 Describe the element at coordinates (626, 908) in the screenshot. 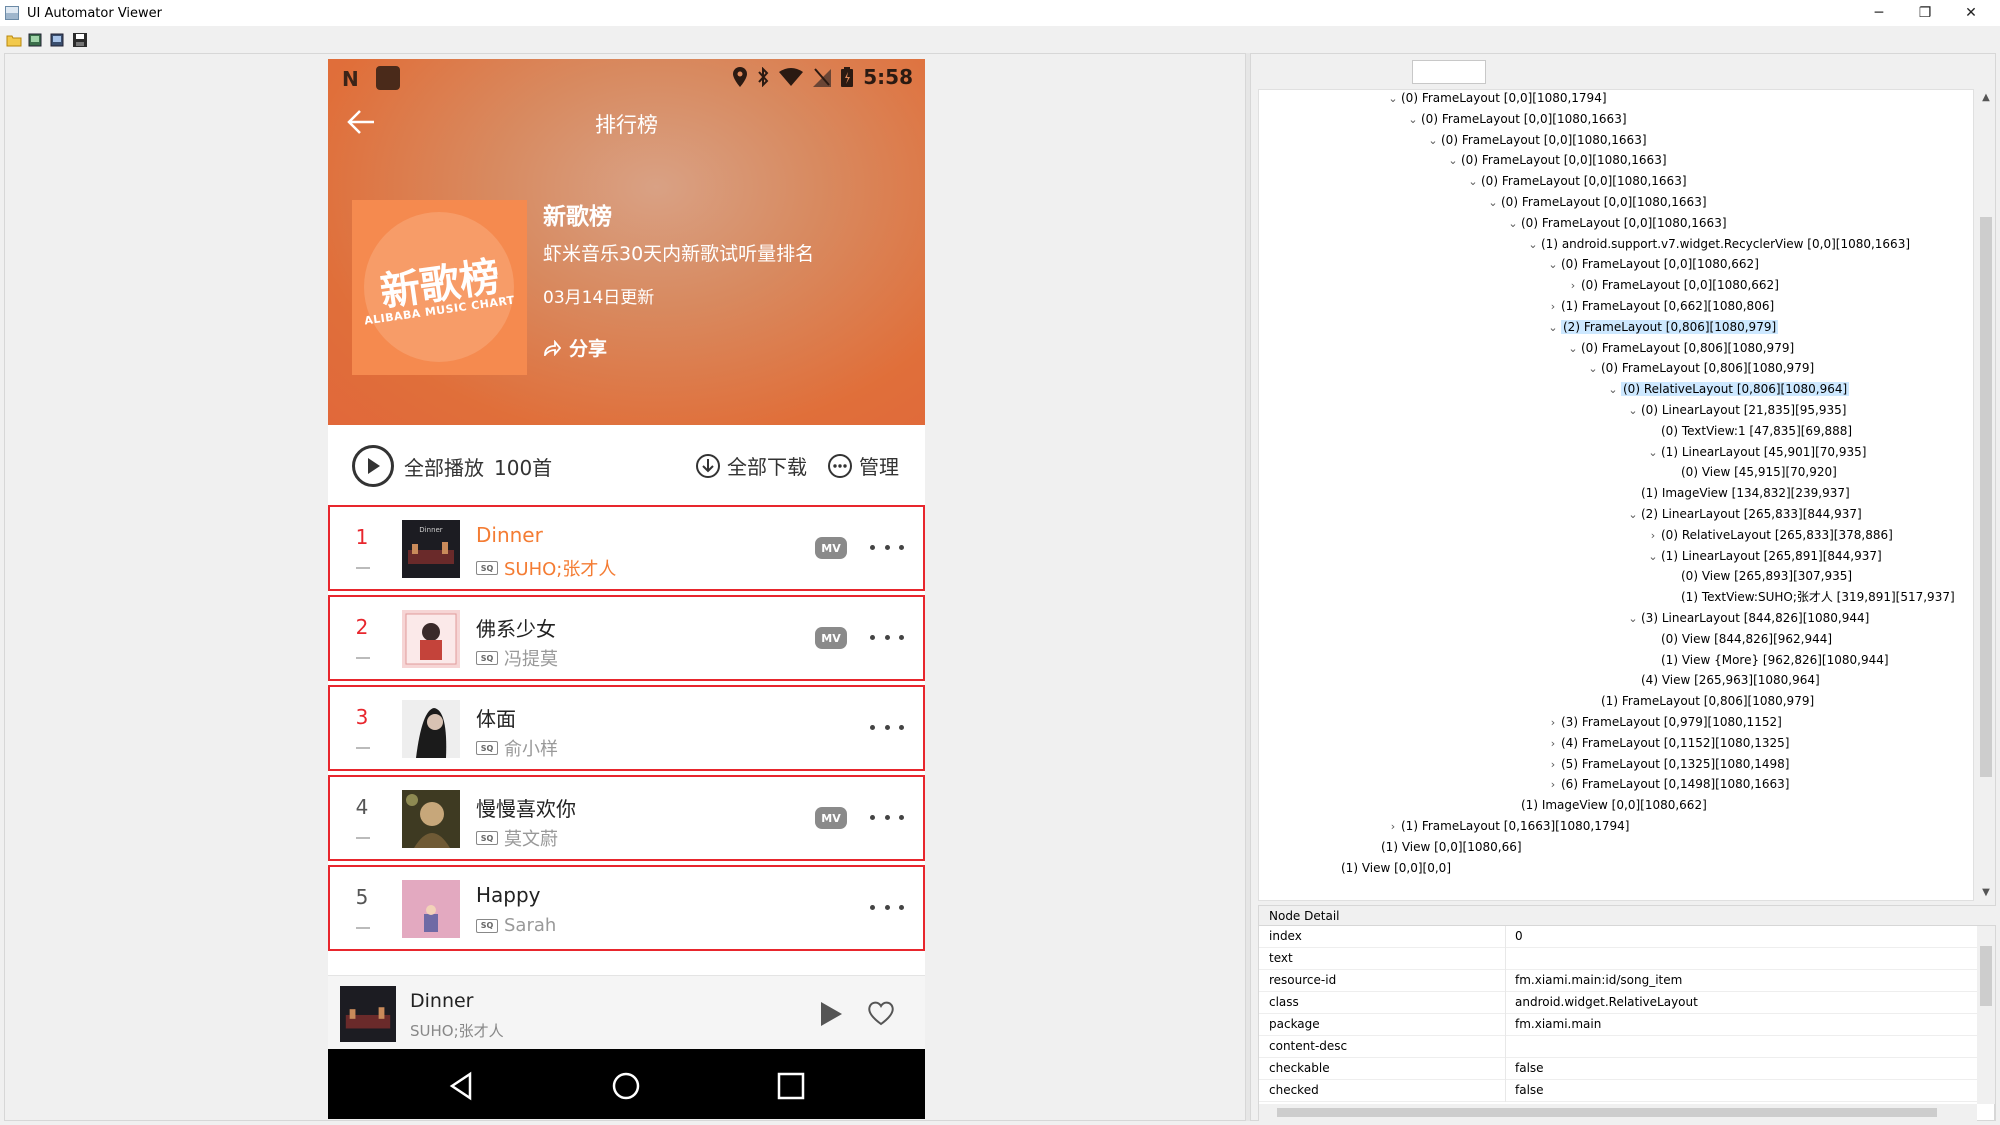

I see `song-item: 5 Happy SQ Sarah` at that location.